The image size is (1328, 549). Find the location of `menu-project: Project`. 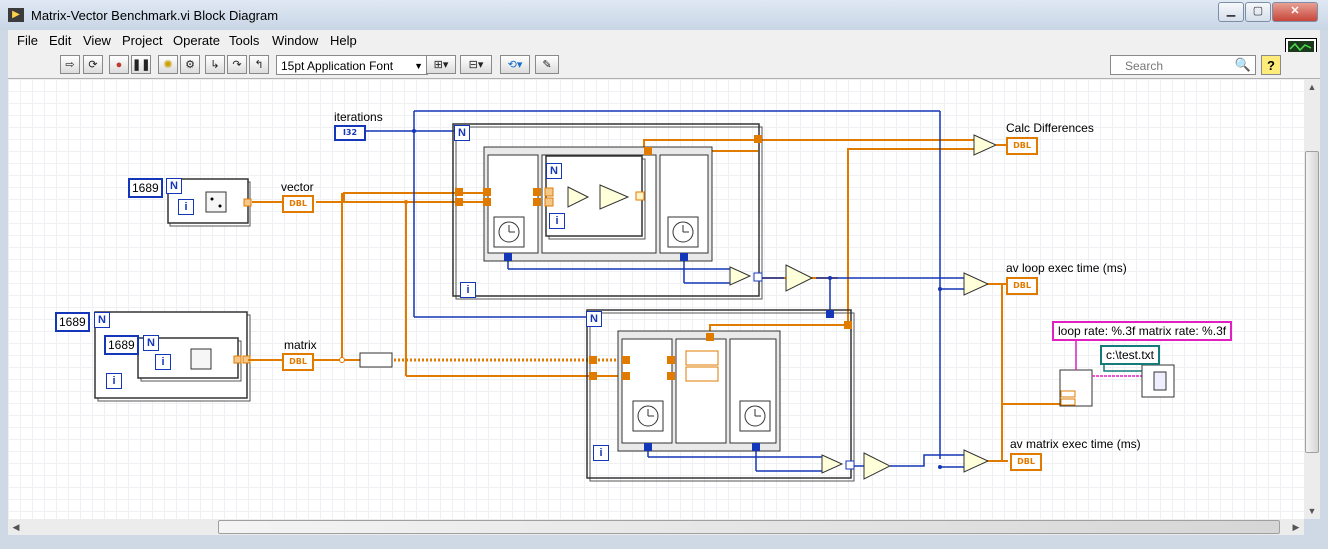

menu-project: Project is located at coordinates (142, 40).